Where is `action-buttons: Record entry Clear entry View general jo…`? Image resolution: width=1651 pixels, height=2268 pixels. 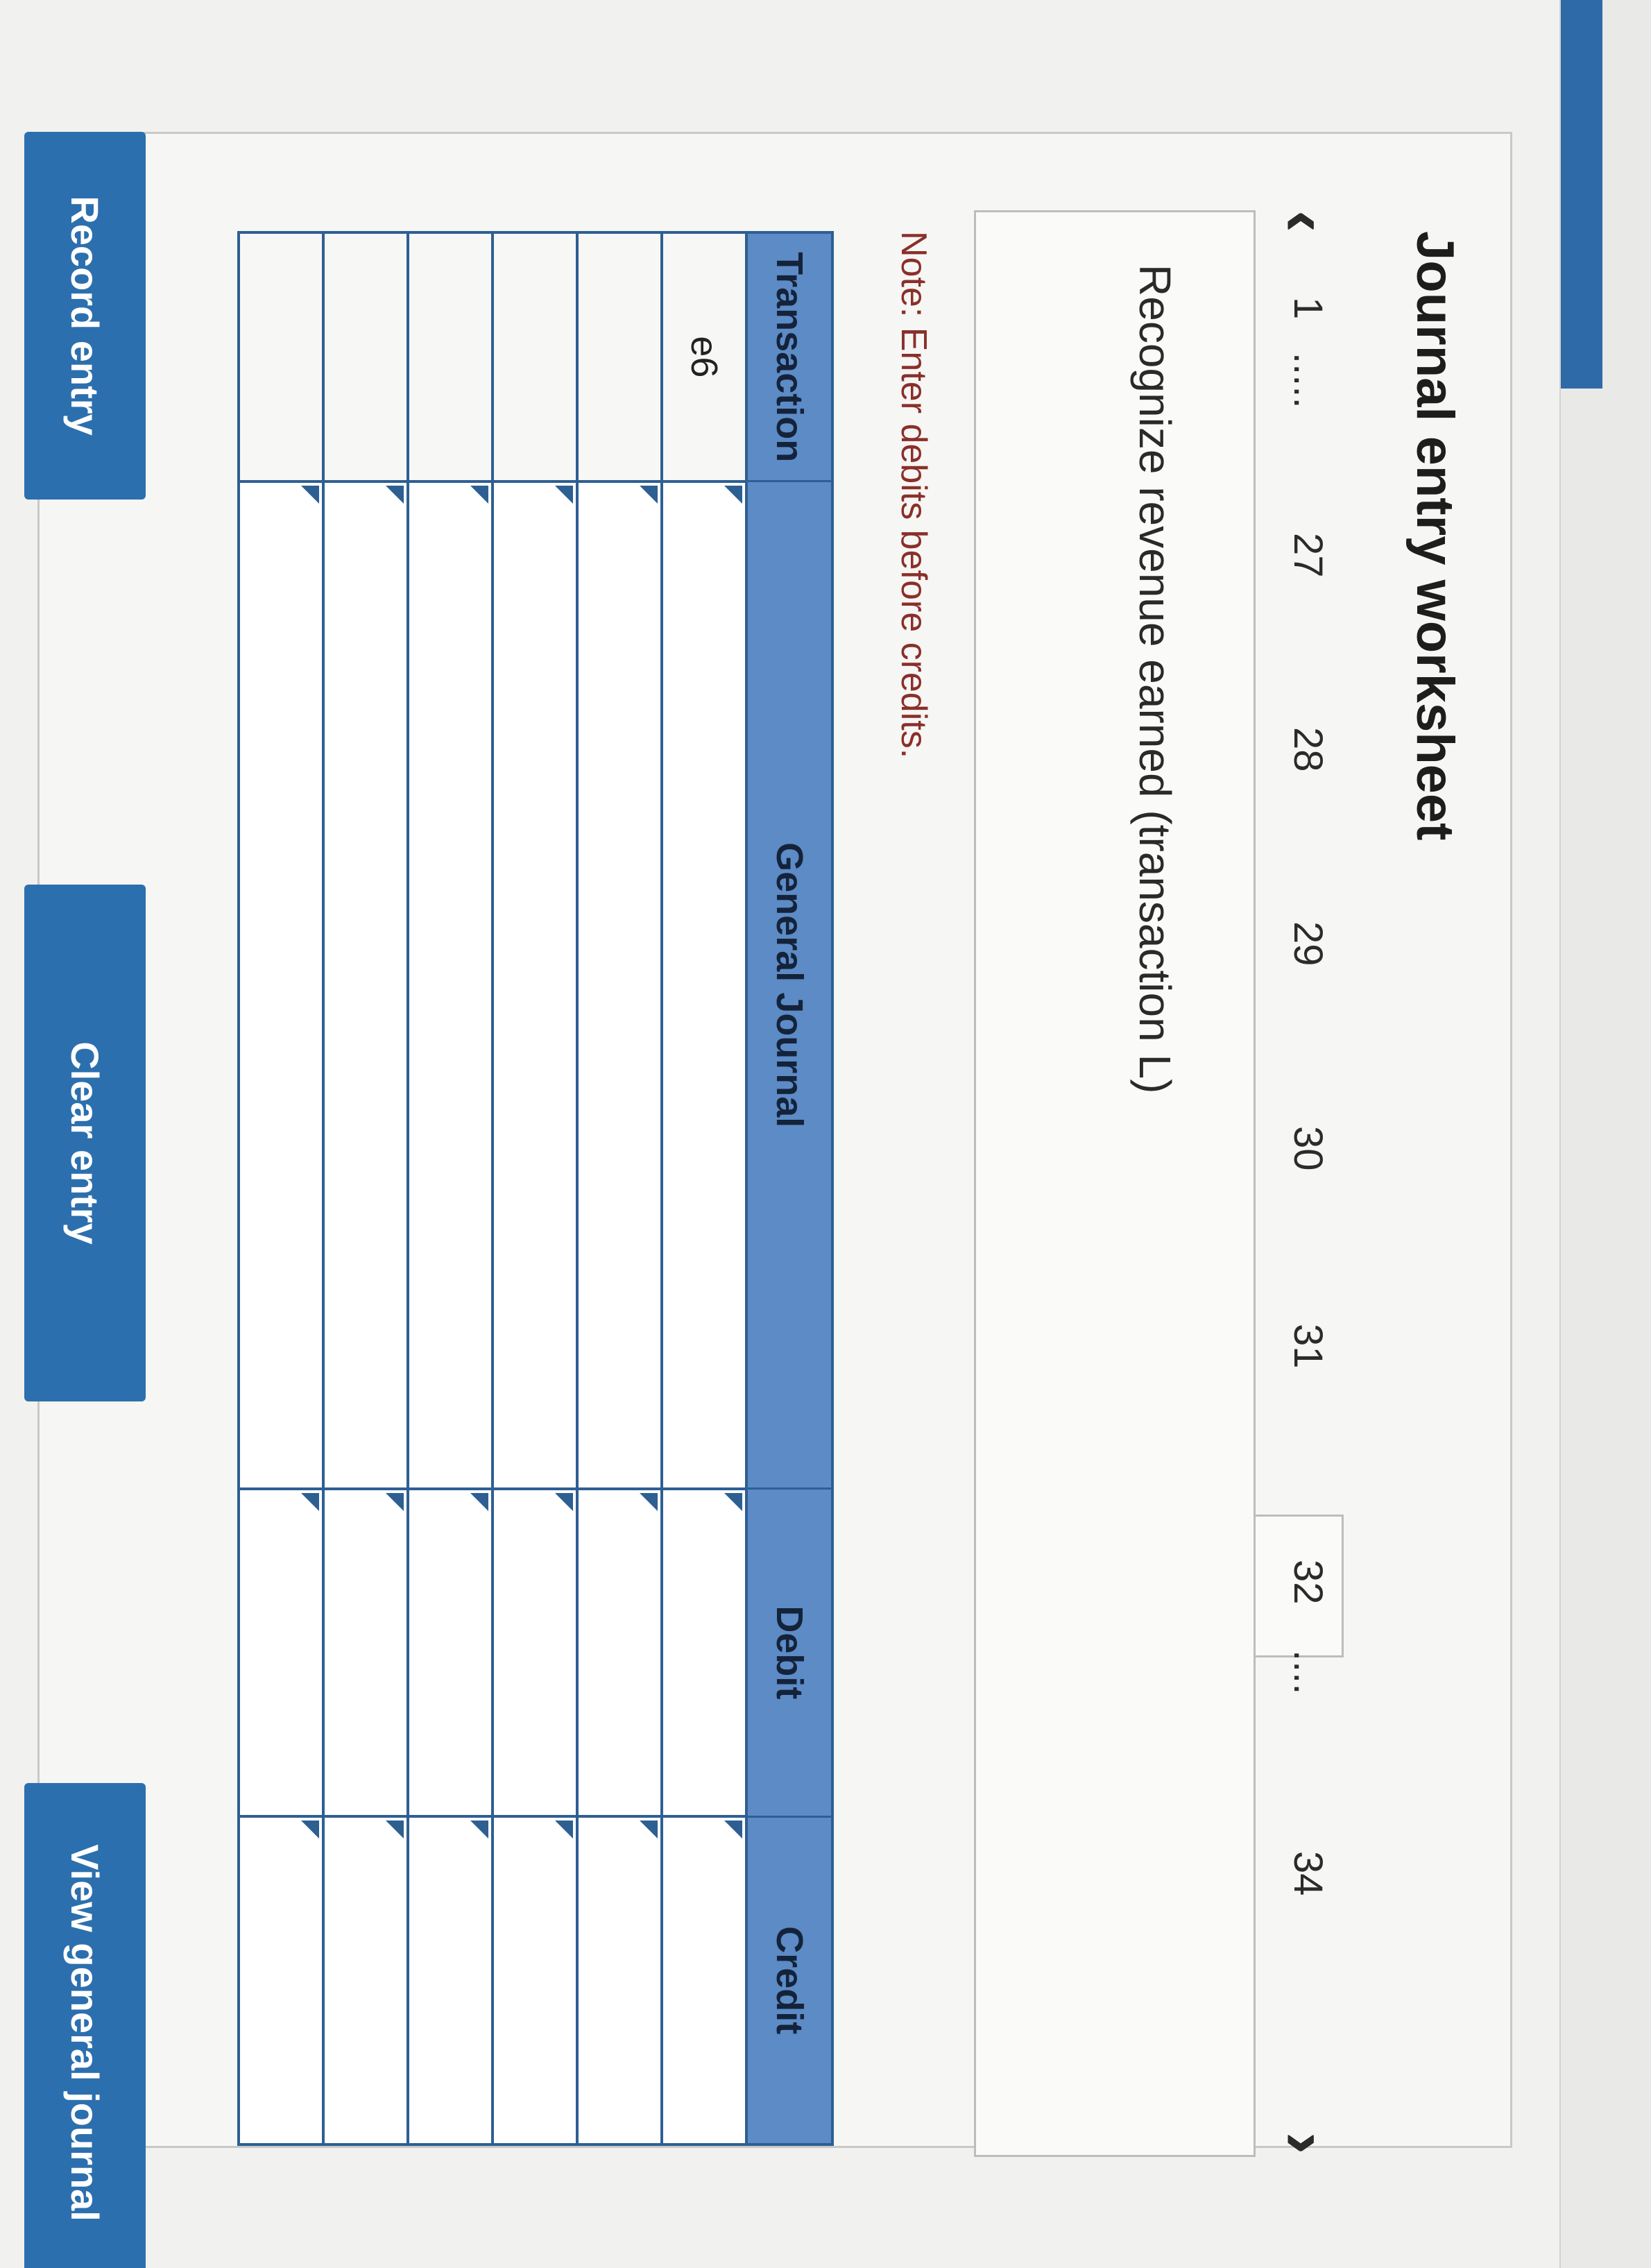
action-buttons: Record entry Clear entry View general jo… is located at coordinates (83, 1200).